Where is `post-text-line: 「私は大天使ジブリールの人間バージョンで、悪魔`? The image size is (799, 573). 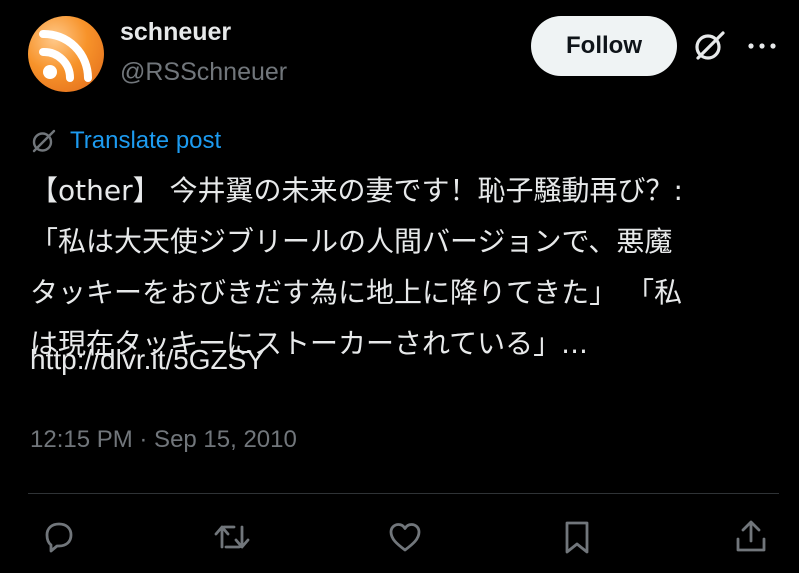 post-text-line: 「私は大天使ジブリールの人間バージョンで、悪魔 is located at coordinates (351, 241).